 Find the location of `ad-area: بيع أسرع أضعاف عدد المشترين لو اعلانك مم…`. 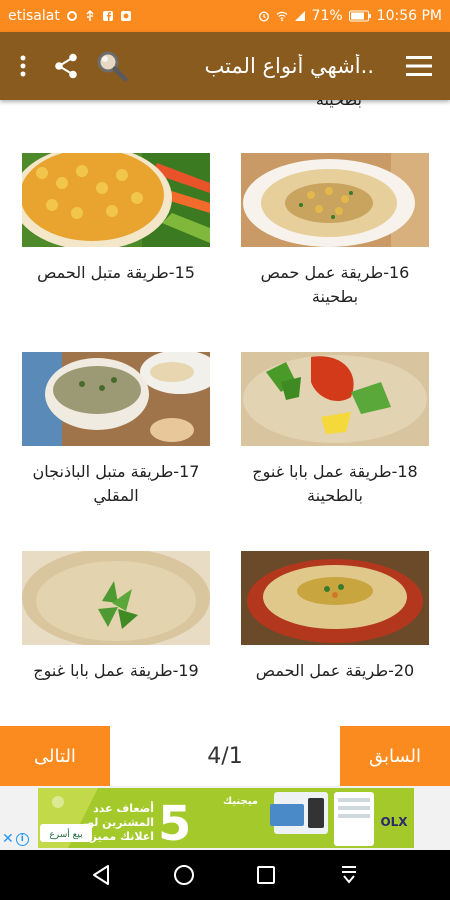

ad-area: بيع أسرع أضعاف عدد المشترين لو اعلانك مم… is located at coordinates (225, 818).